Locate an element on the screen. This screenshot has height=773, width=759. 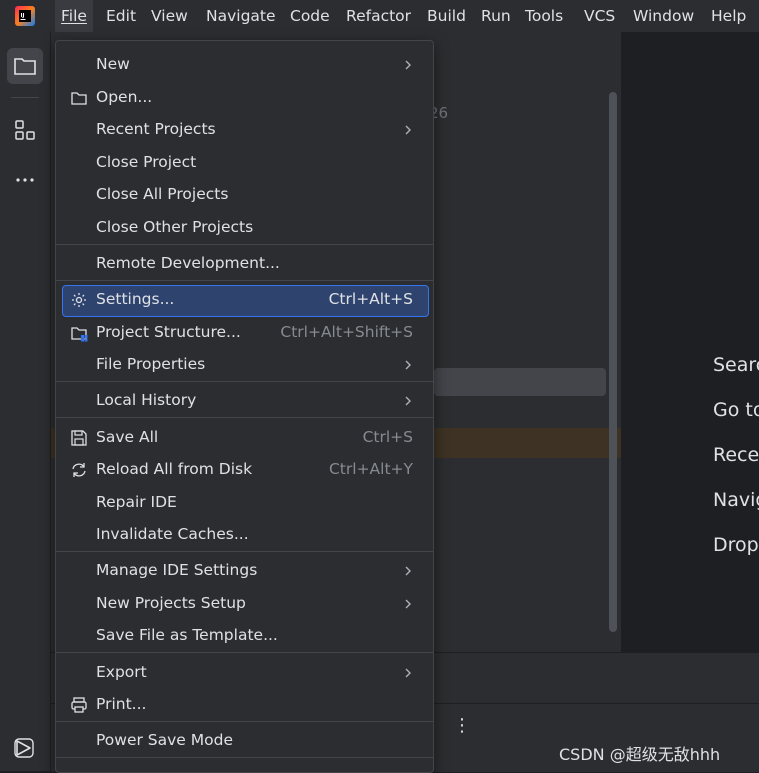
menu-refactor: Refactor is located at coordinates (378, 16).